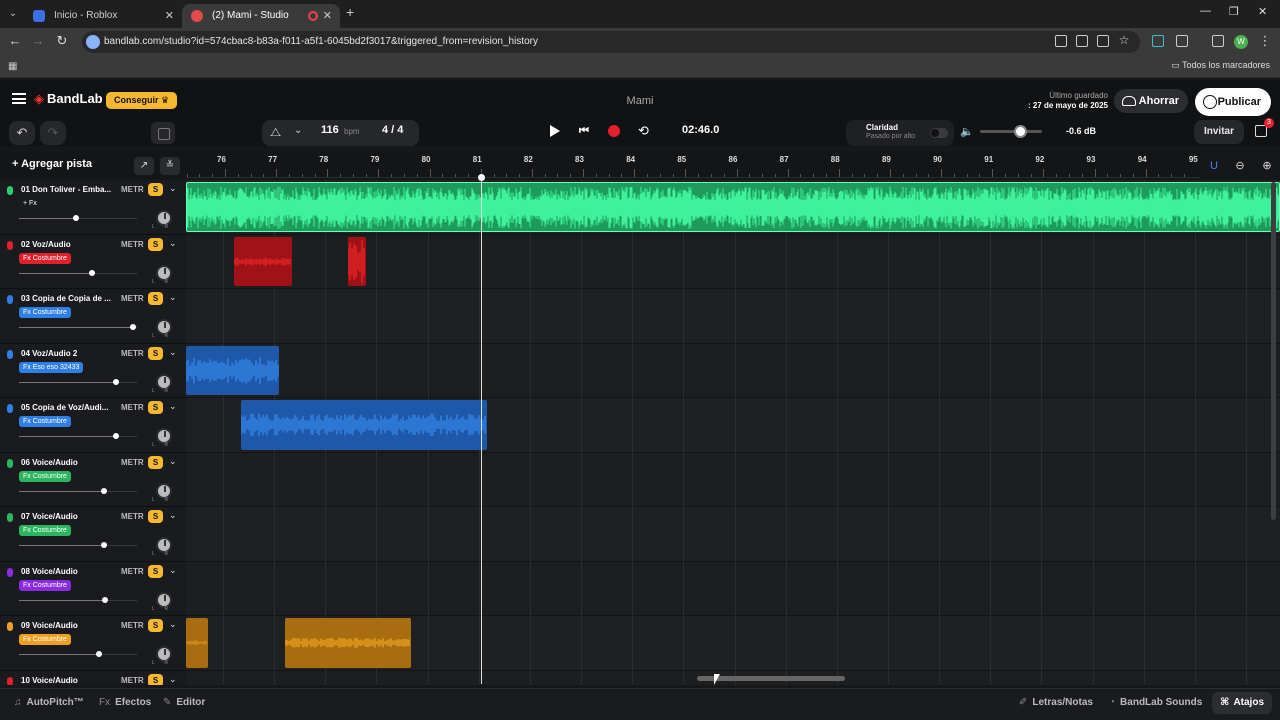 The height and width of the screenshot is (720, 1280). I want to click on site-info-icon, so click(93, 42).